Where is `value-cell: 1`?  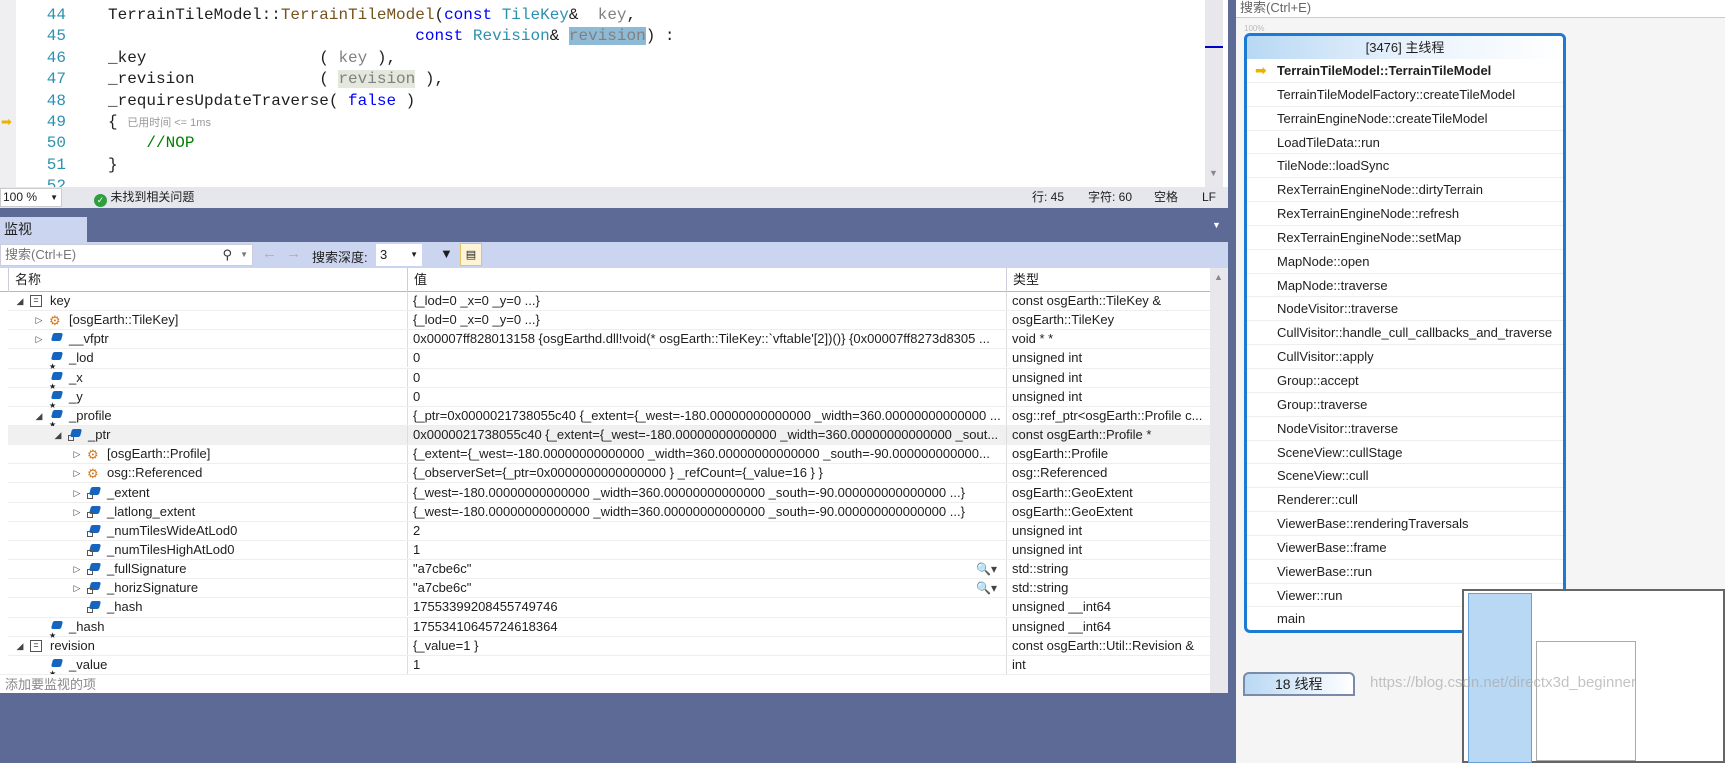 value-cell: 1 is located at coordinates (706, 549).